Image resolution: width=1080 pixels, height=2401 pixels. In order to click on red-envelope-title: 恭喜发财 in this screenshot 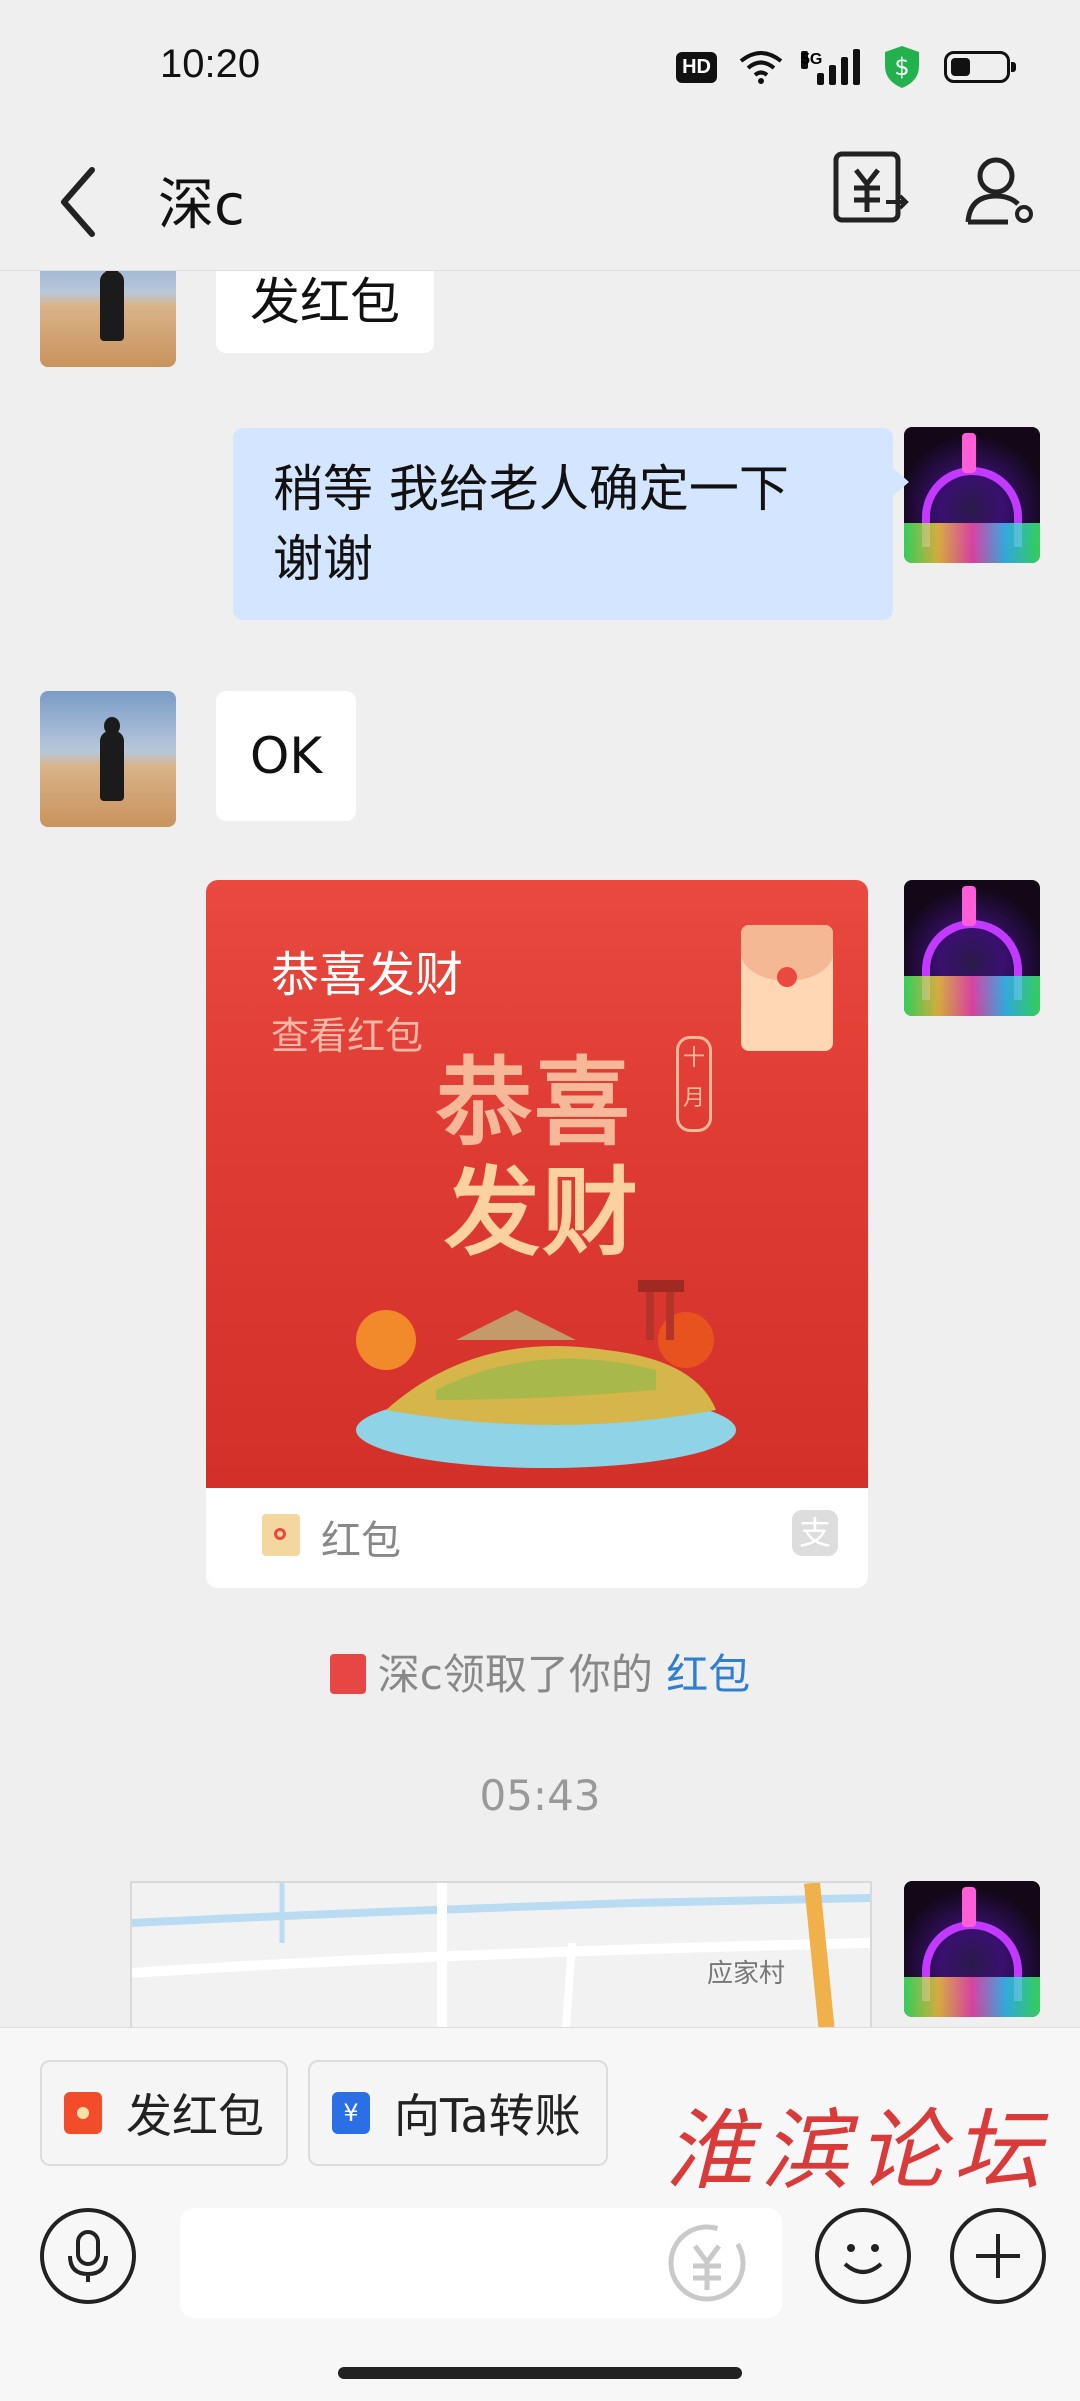, I will do `click(367, 975)`.